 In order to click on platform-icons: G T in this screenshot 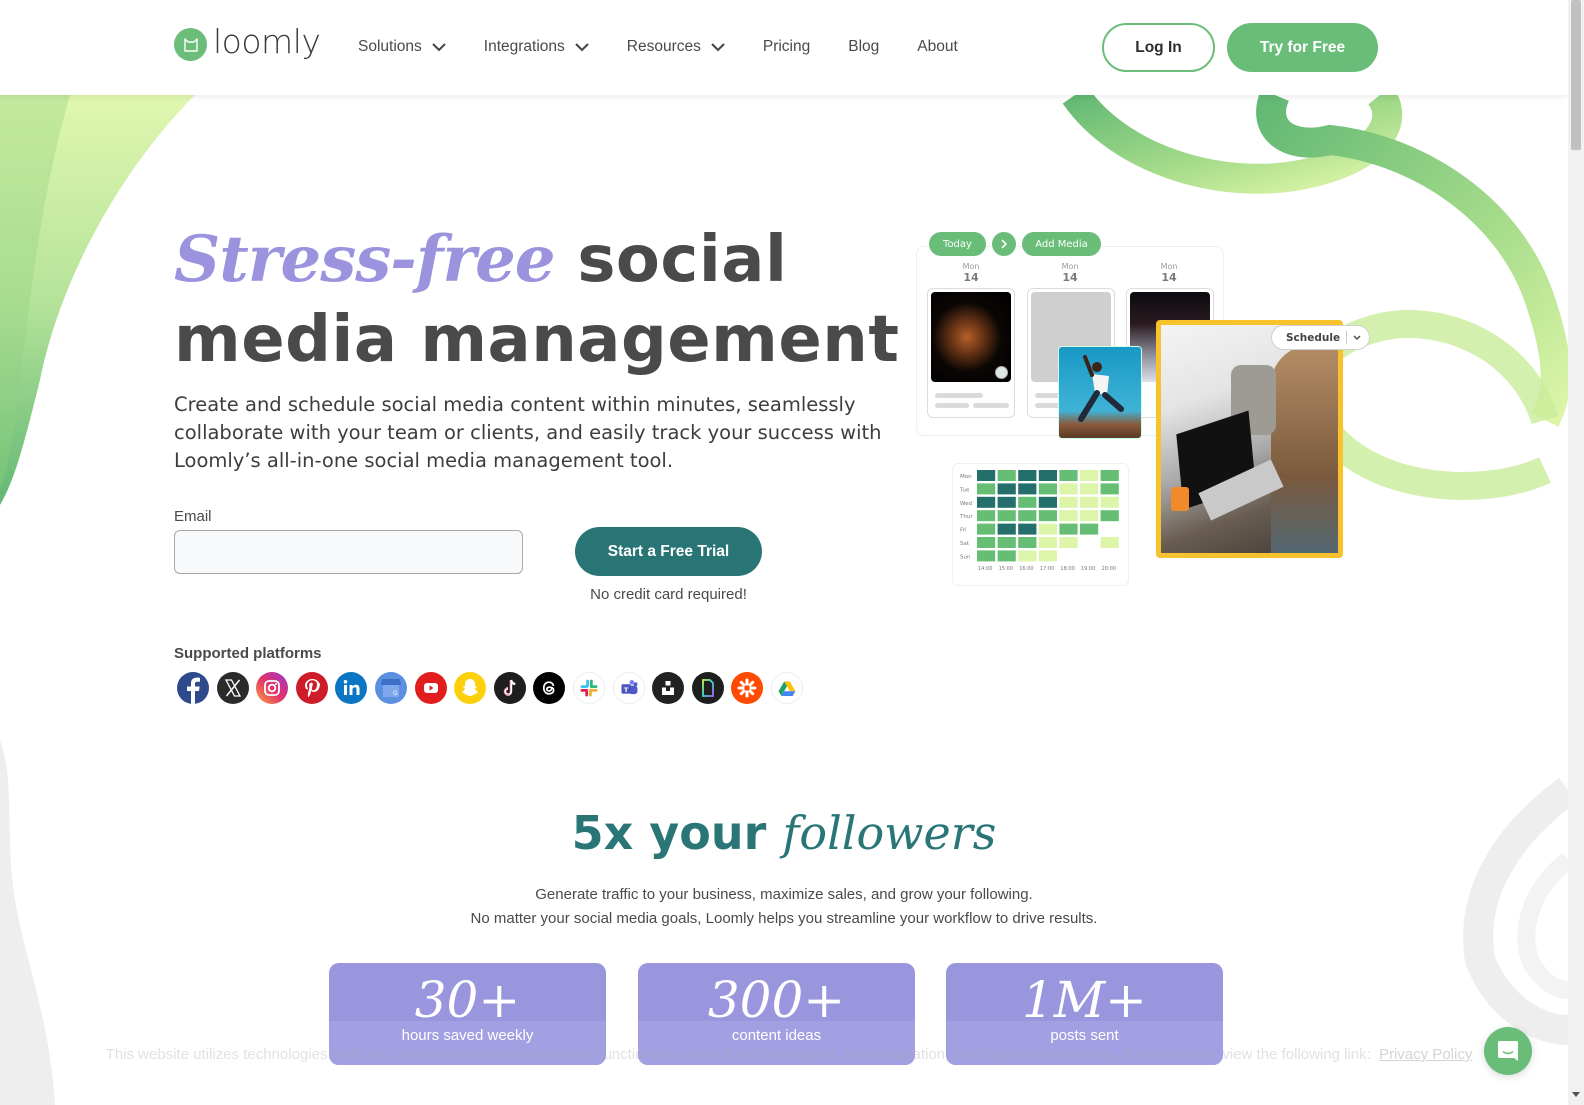, I will do `click(490, 688)`.